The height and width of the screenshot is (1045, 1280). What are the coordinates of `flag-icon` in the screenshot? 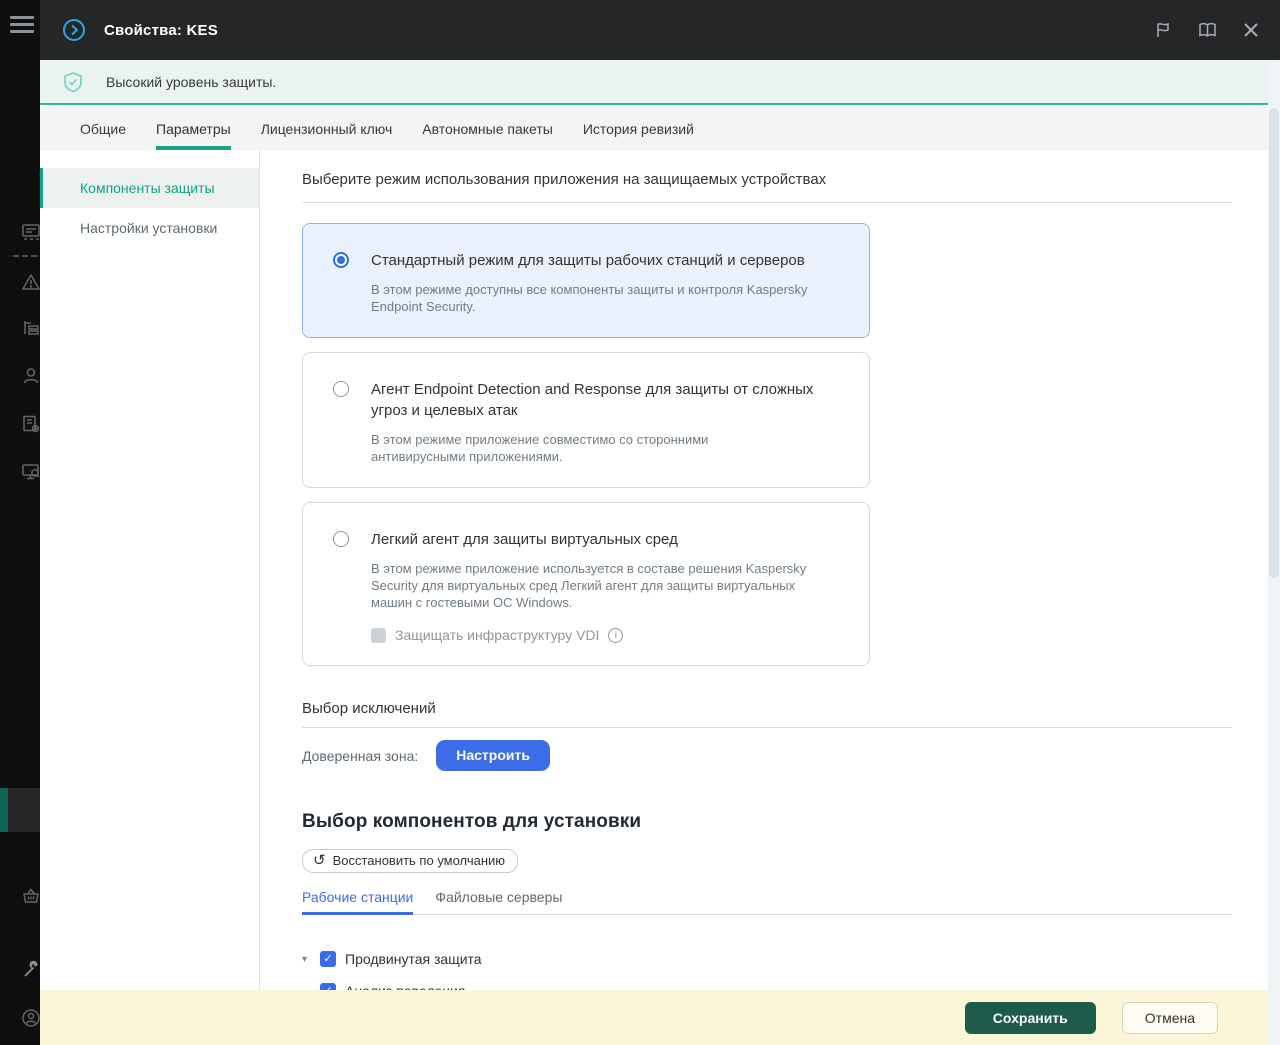 It's located at (1163, 30).